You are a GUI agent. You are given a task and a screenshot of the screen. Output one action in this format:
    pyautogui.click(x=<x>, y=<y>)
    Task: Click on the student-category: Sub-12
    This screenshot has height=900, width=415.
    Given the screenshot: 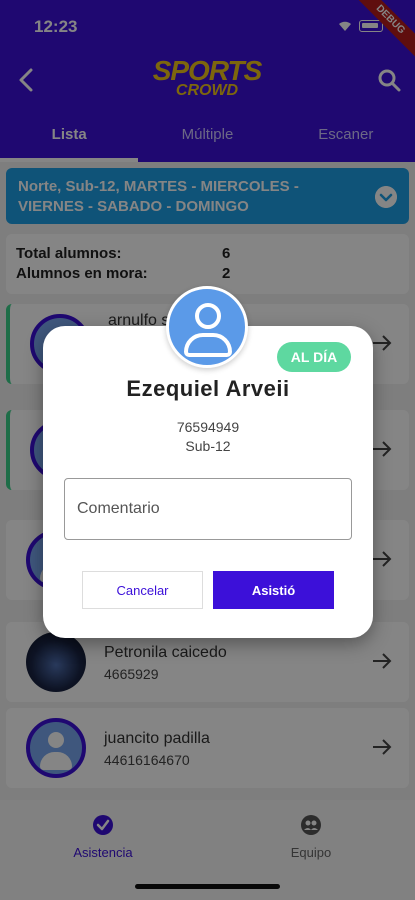 What is the action you would take?
    pyautogui.click(x=208, y=446)
    